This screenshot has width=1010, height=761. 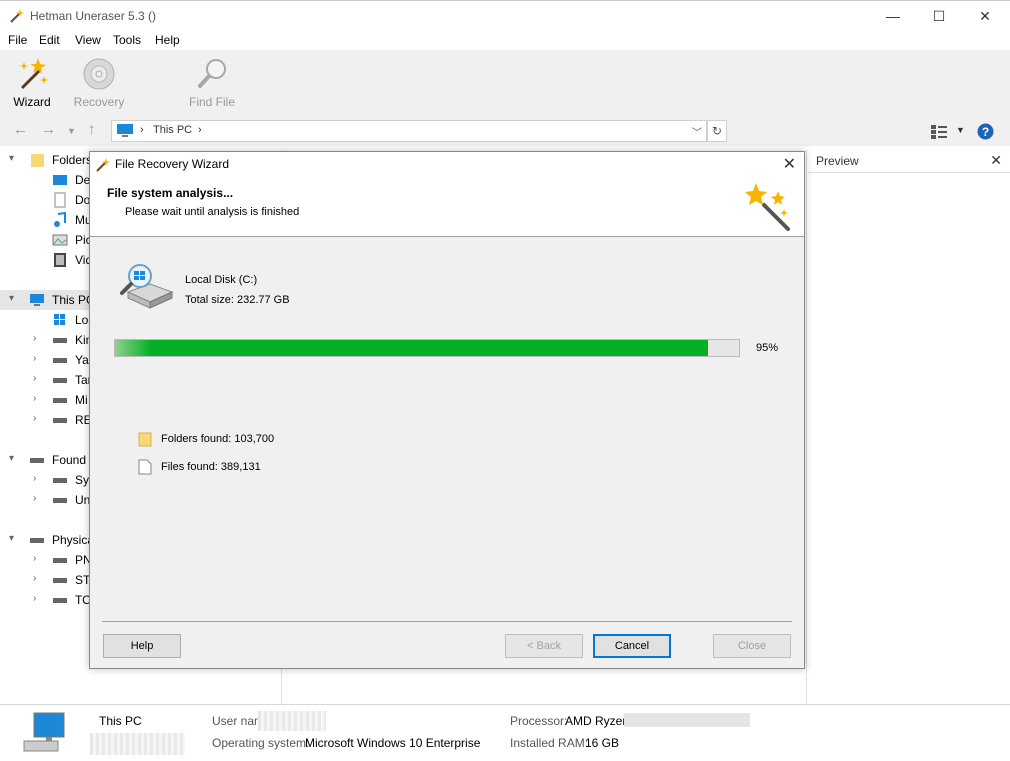 I want to click on minimize-button: —, so click(x=893, y=16).